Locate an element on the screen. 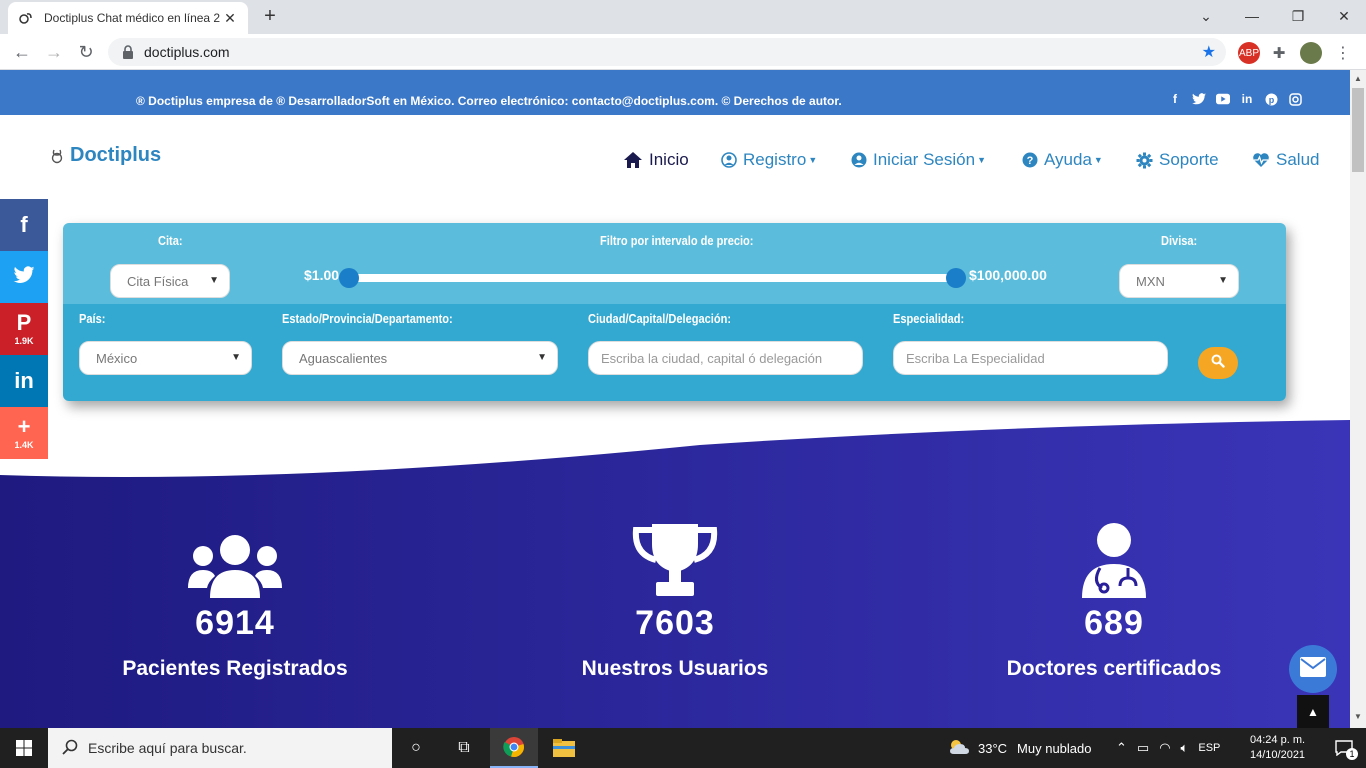  ciudad-input: Escriba la ciudad, capital ó delegación is located at coordinates (725, 358).